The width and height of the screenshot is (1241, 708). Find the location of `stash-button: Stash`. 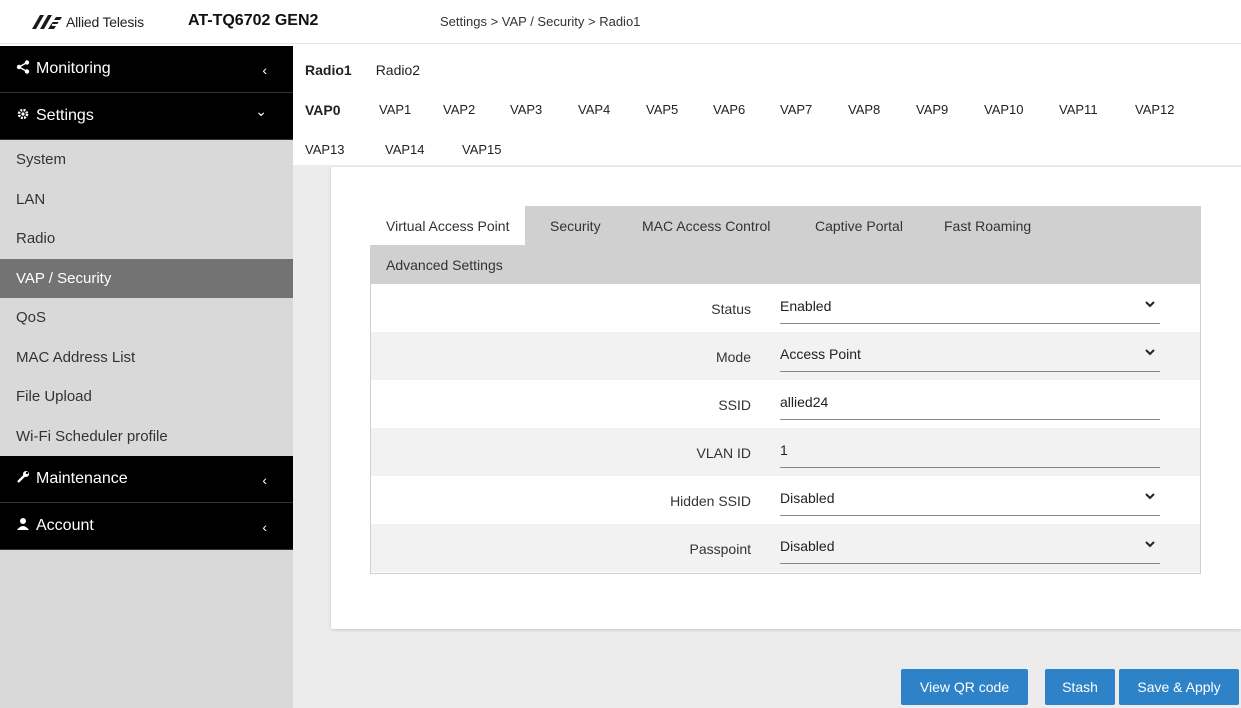

stash-button: Stash is located at coordinates (1080, 687).